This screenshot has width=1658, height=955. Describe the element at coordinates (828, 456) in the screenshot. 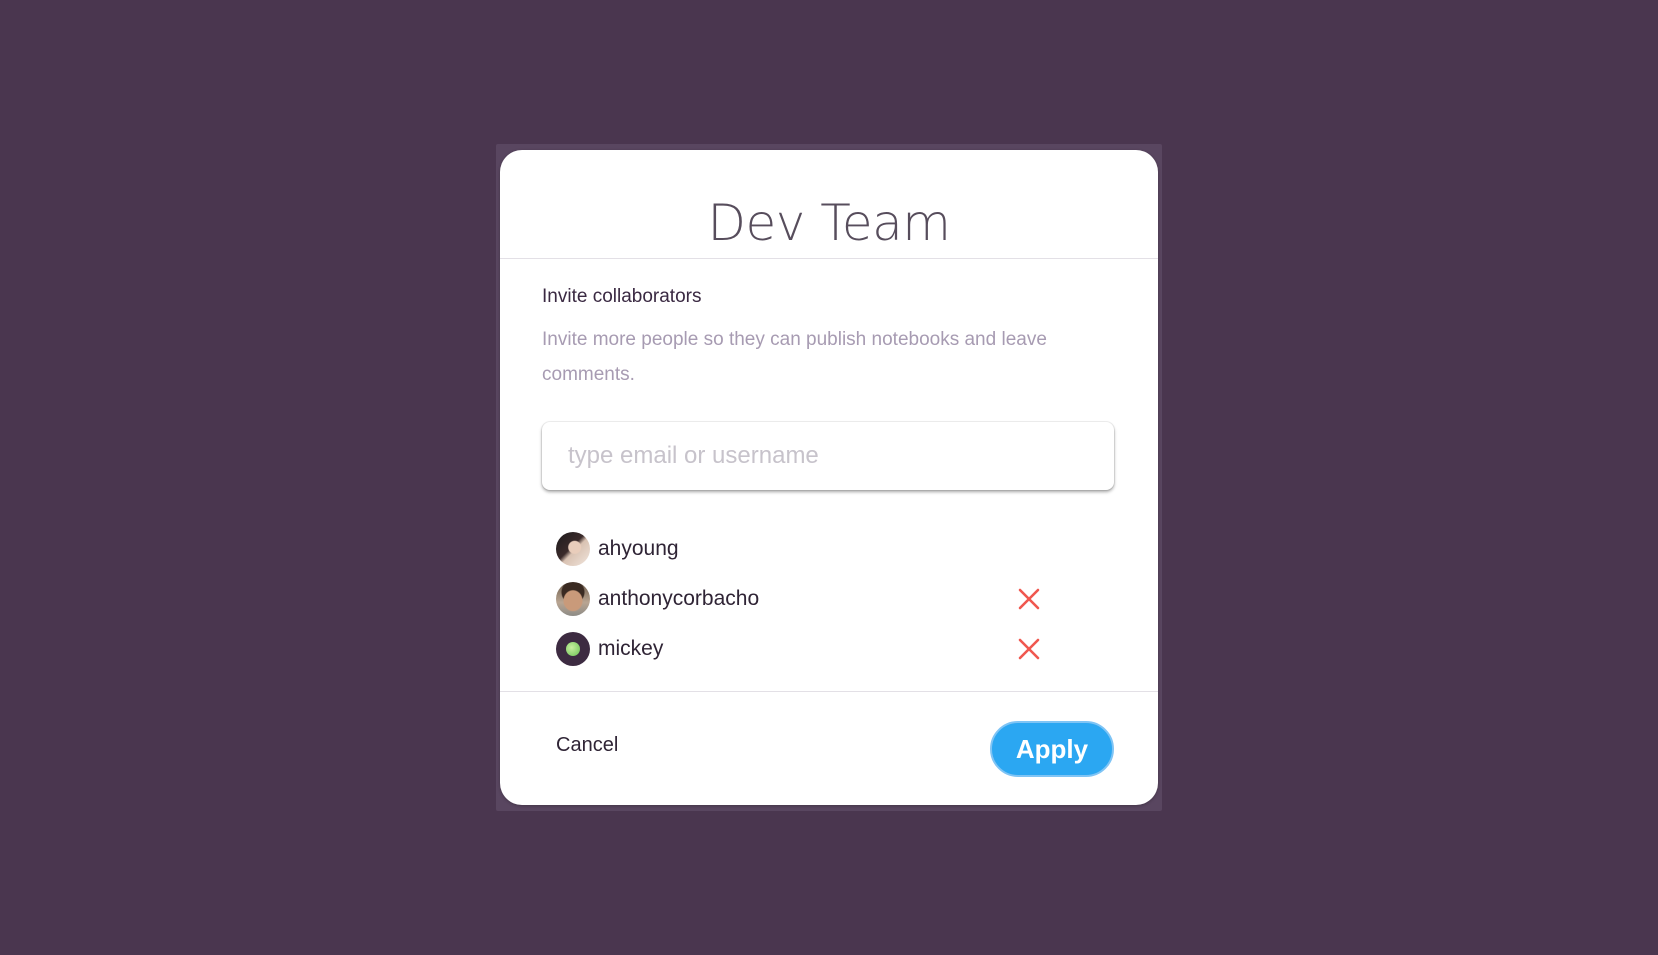

I see `invite-input` at that location.